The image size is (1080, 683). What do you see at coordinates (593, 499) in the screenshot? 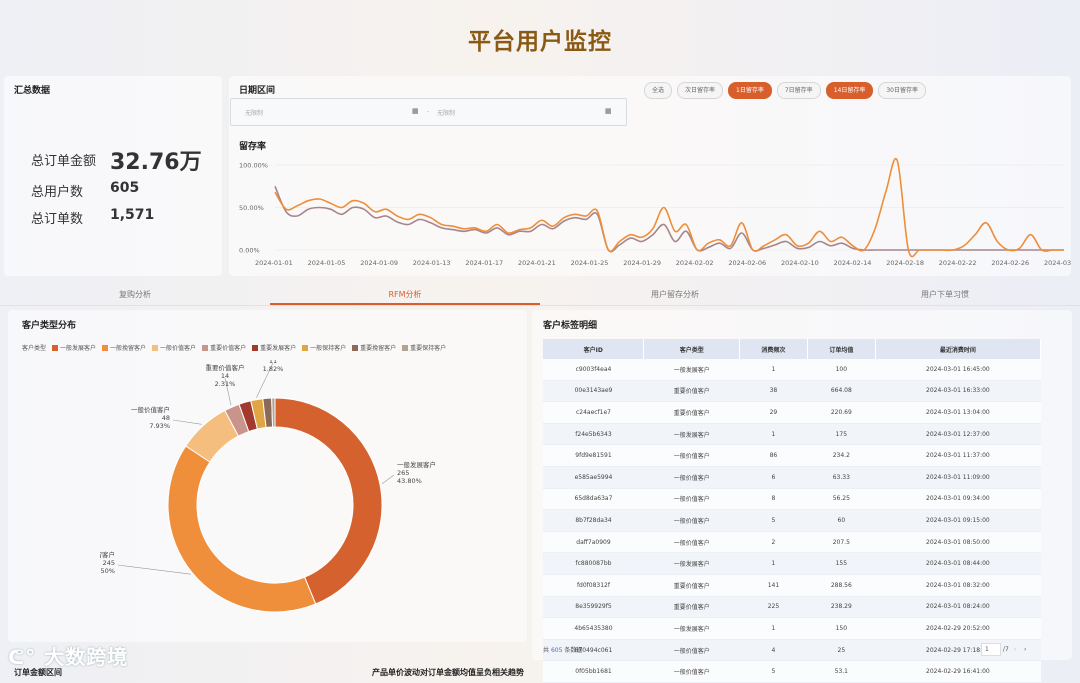
I see `table-cell: 65d8da63a7` at bounding box center [593, 499].